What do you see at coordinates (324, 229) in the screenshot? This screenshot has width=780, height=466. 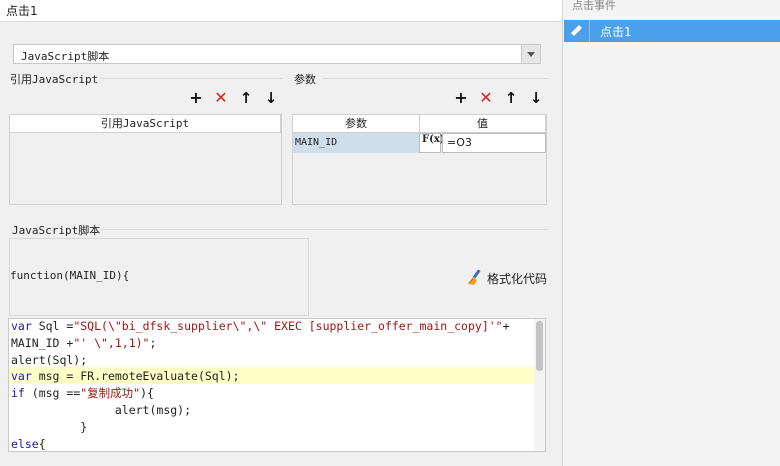 I see `js-script-divider` at bounding box center [324, 229].